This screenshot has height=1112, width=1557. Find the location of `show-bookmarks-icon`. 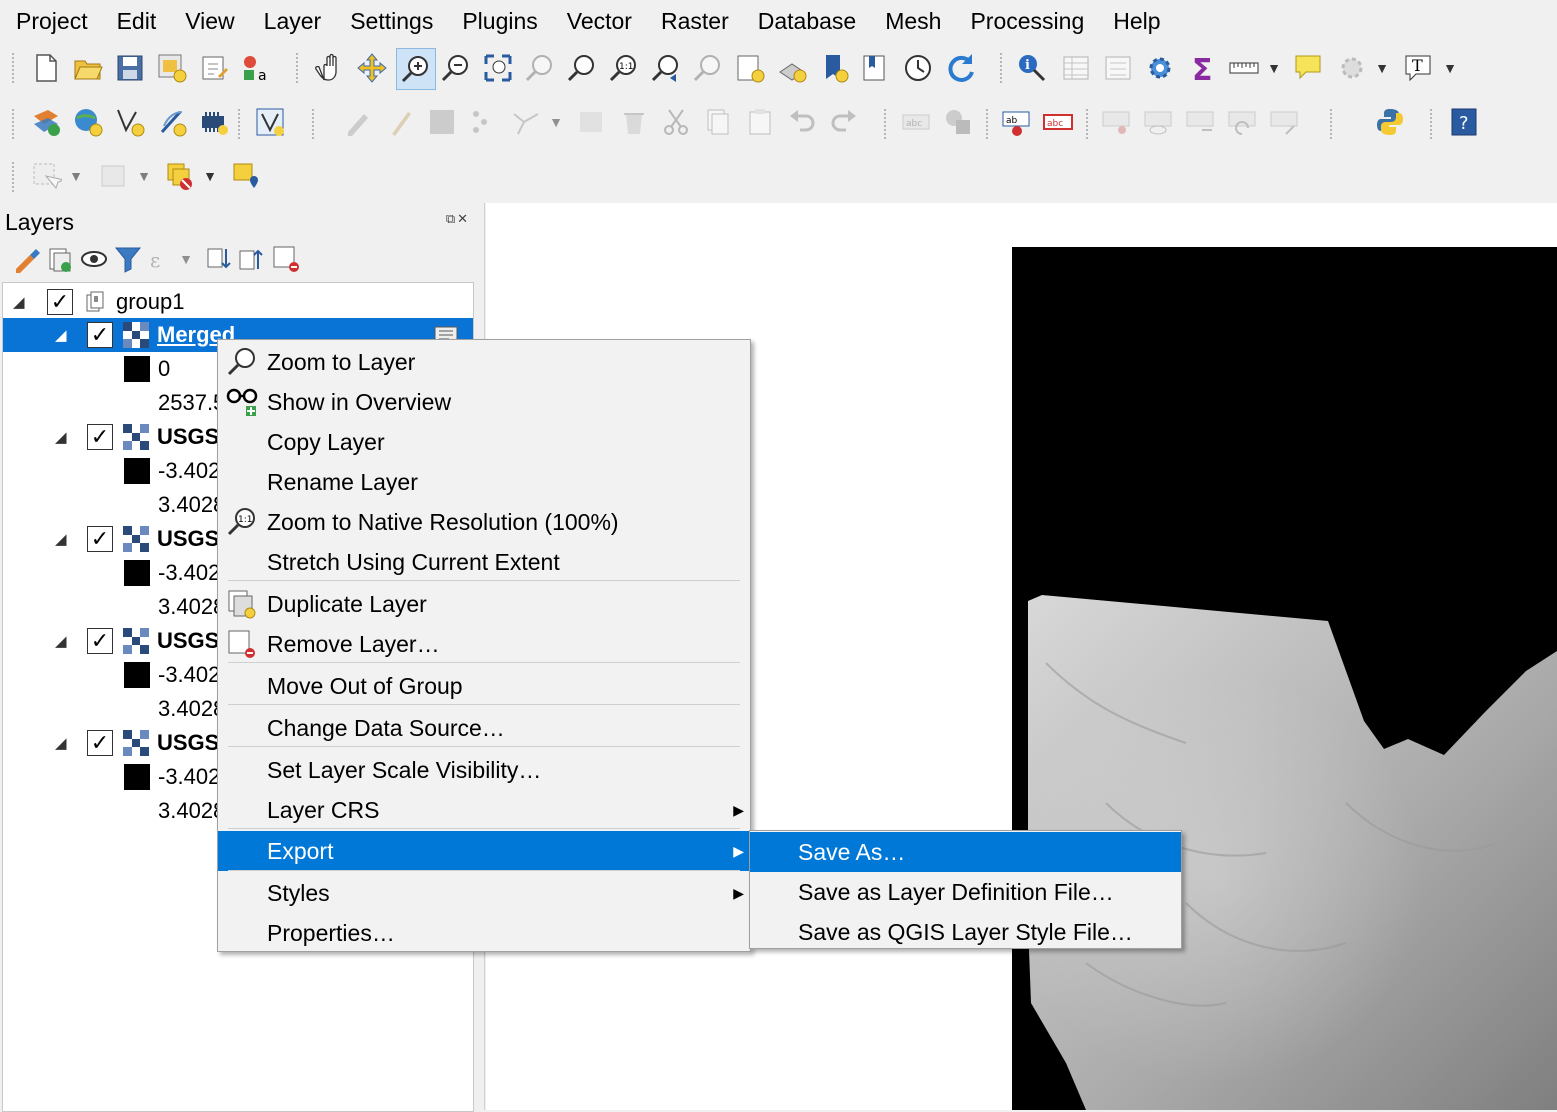

show-bookmarks-icon is located at coordinates (876, 68).